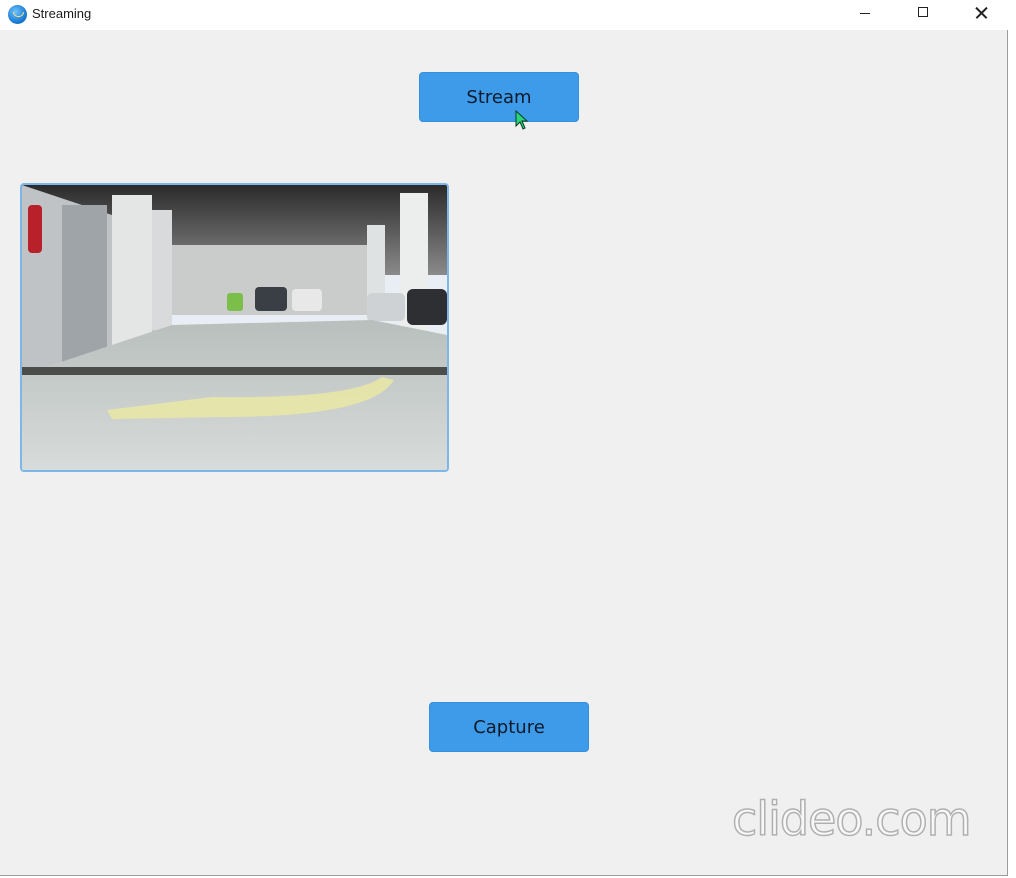 The height and width of the screenshot is (878, 1016). I want to click on stream-button: Stream, so click(499, 97).